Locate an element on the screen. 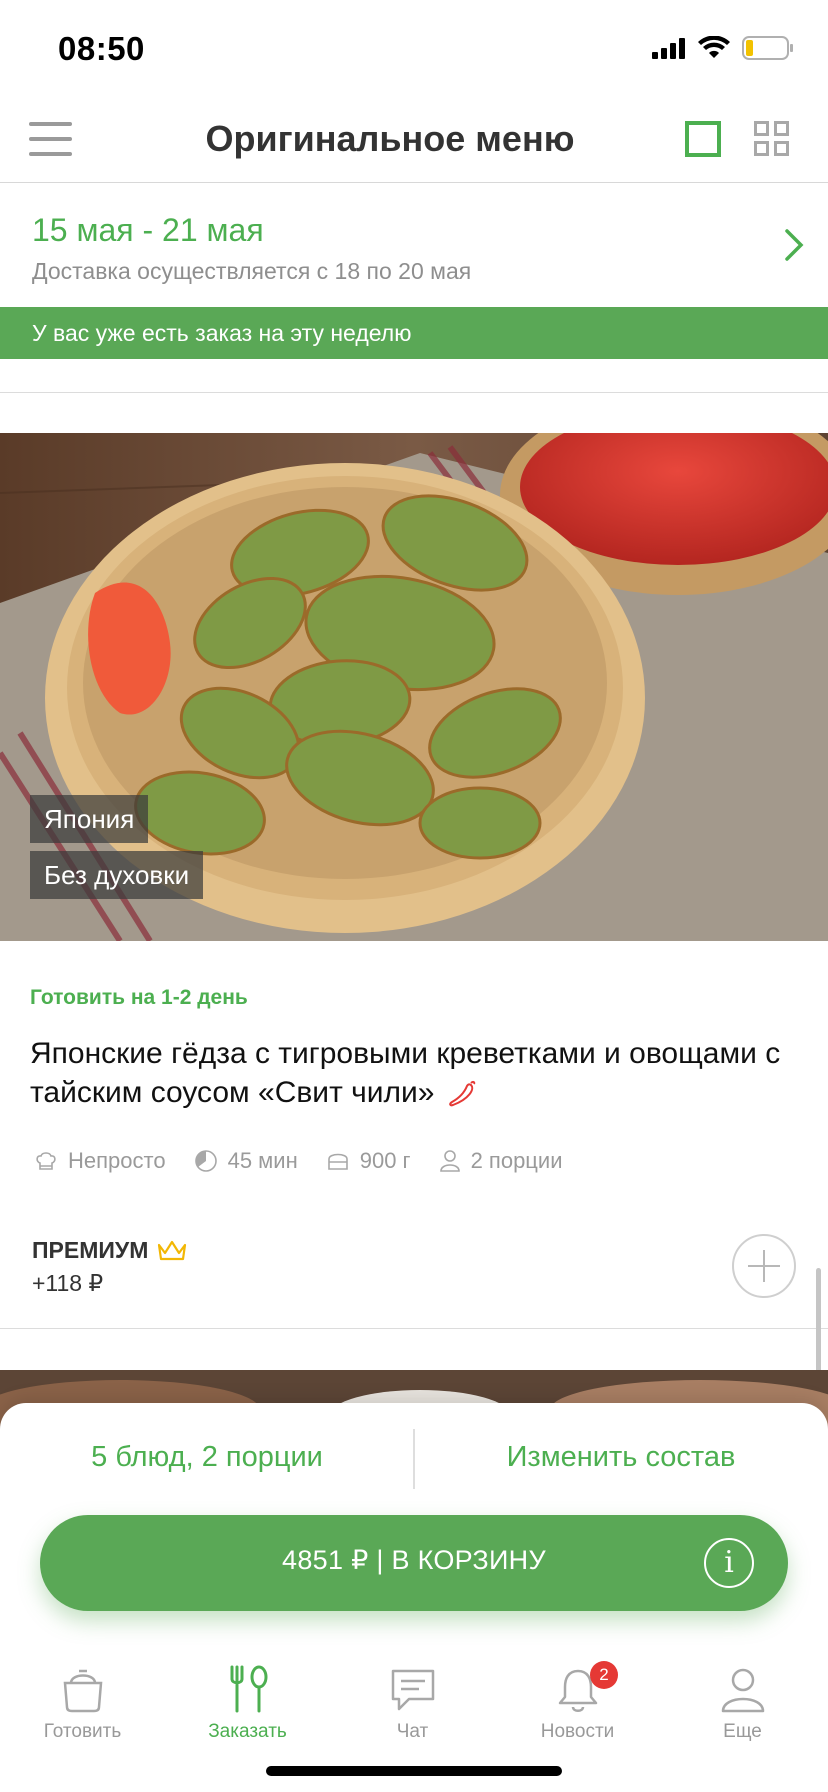 Image resolution: width=828 pixels, height=1792 pixels. chili-pepper-icon is located at coordinates (462, 1093).